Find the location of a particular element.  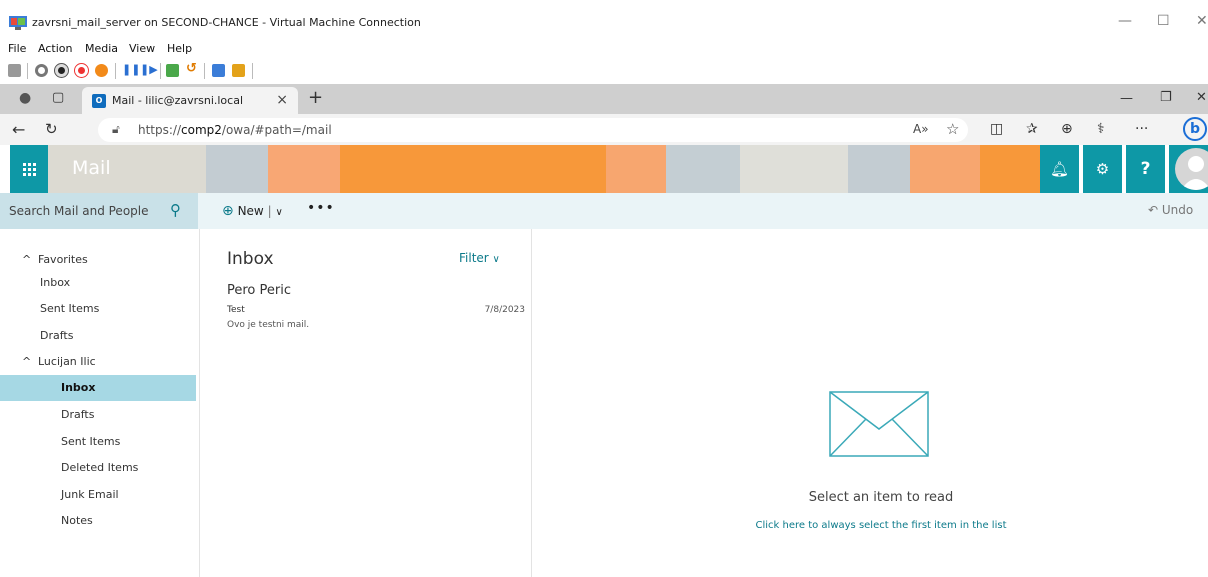

turn-off-icon is located at coordinates (61, 70).